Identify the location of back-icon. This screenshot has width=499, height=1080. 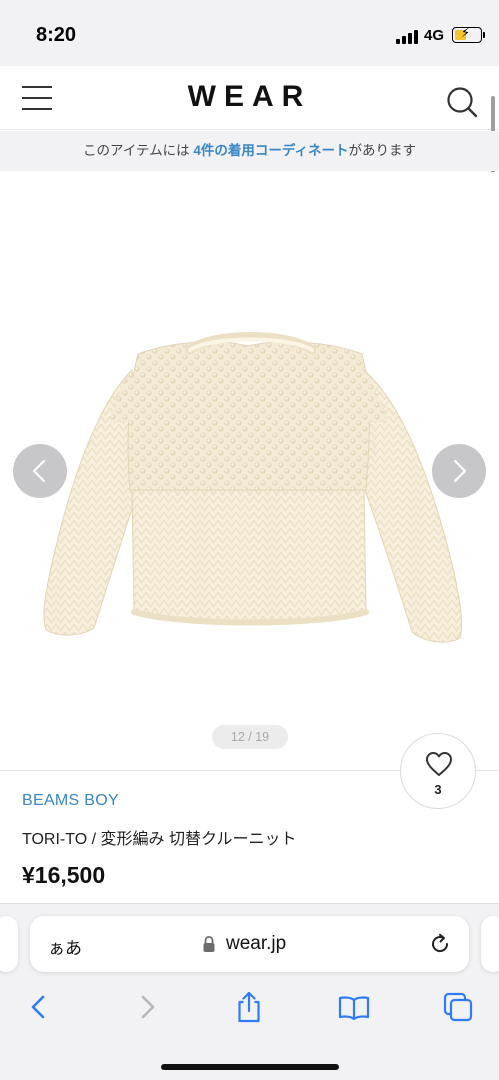
(39, 1007).